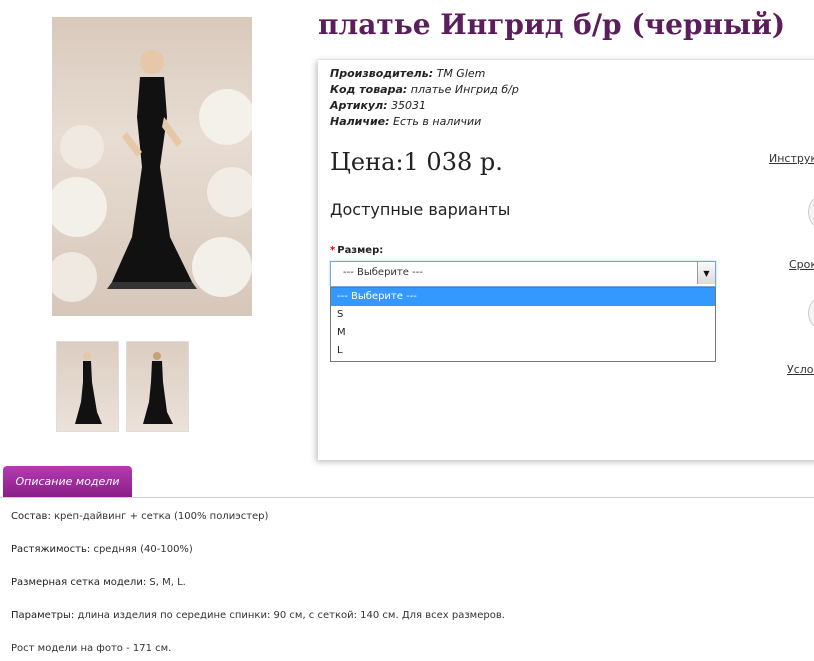 Image resolution: width=814 pixels, height=661 pixels. Describe the element at coordinates (43, 615) in the screenshot. I see `params-label: Параметры:` at that location.